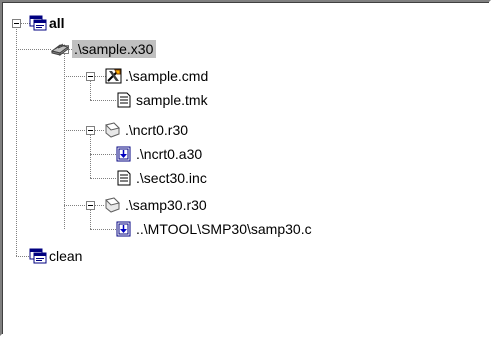 This screenshot has width=491, height=338. What do you see at coordinates (16, 23) in the screenshot?
I see `collapse-toggle-all` at bounding box center [16, 23].